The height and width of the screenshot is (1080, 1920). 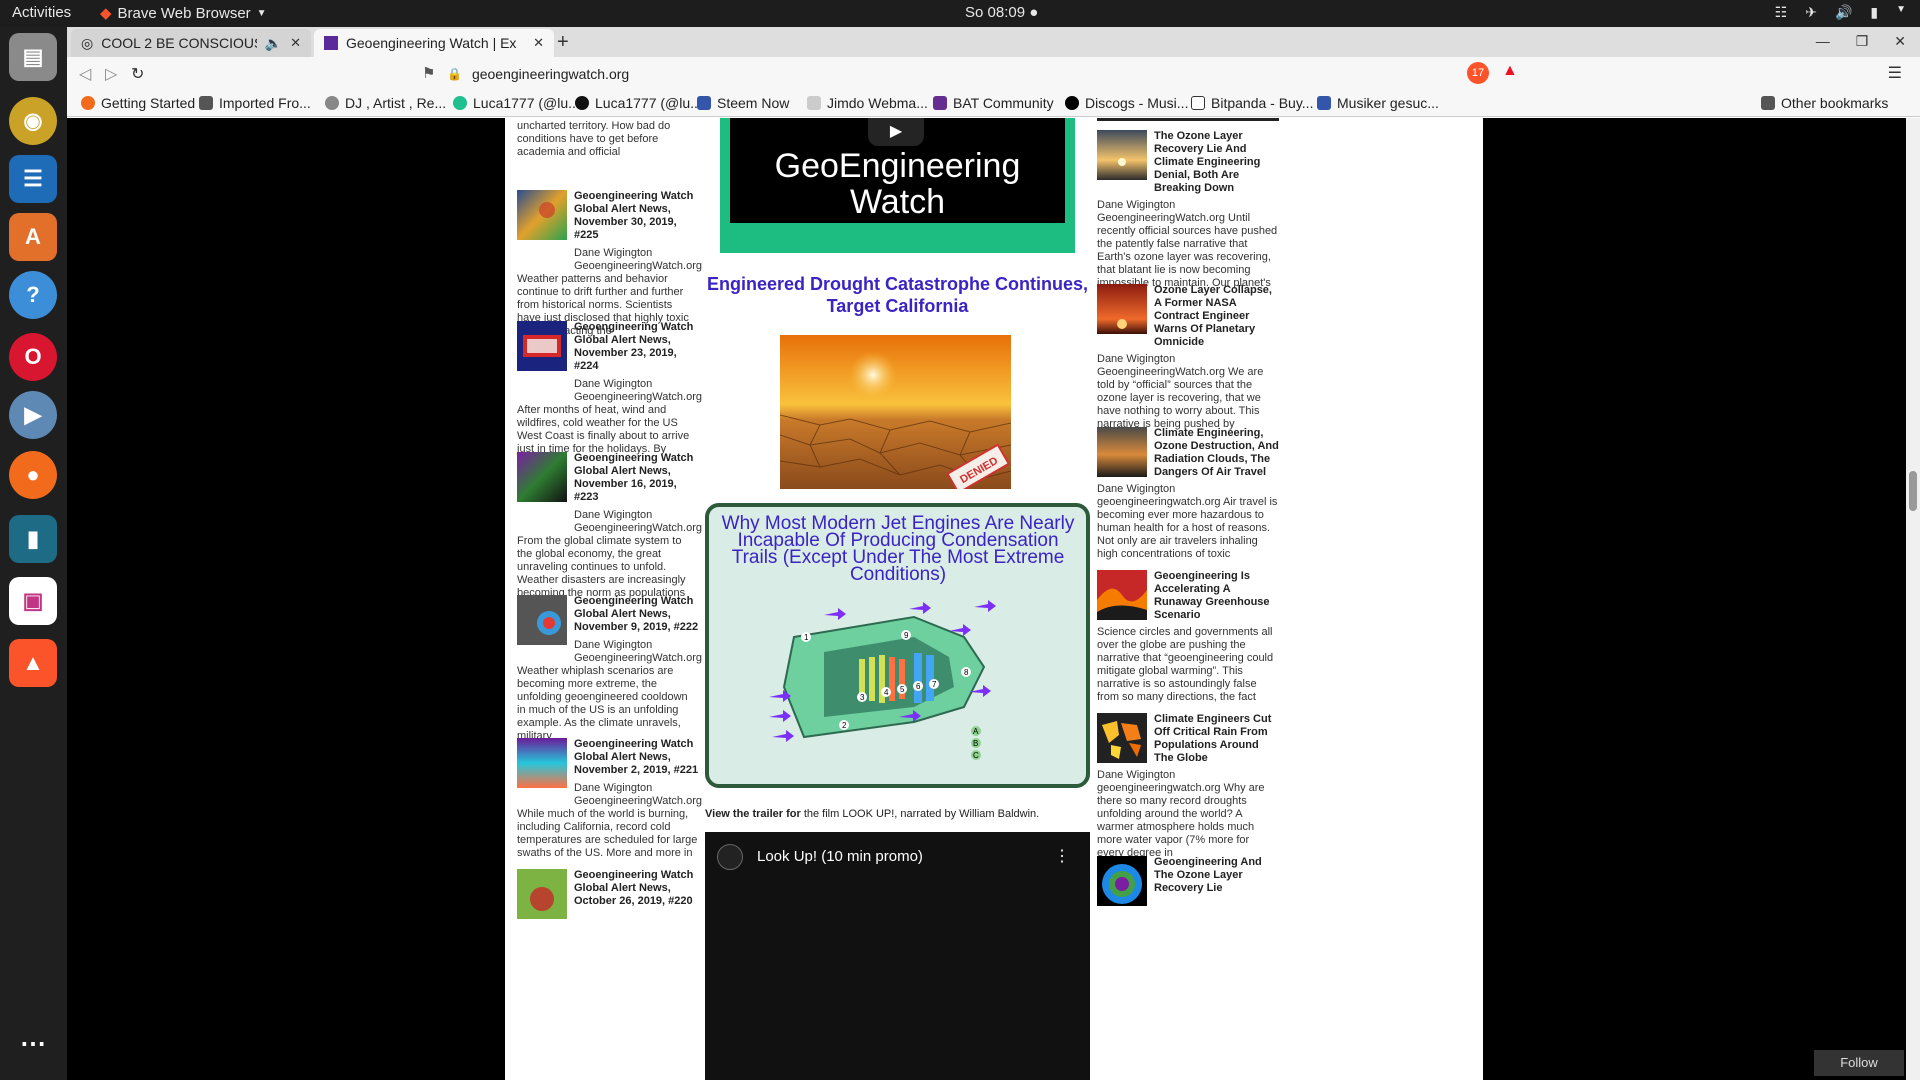 What do you see at coordinates (563, 42) in the screenshot?
I see `new-tab-button: +` at bounding box center [563, 42].